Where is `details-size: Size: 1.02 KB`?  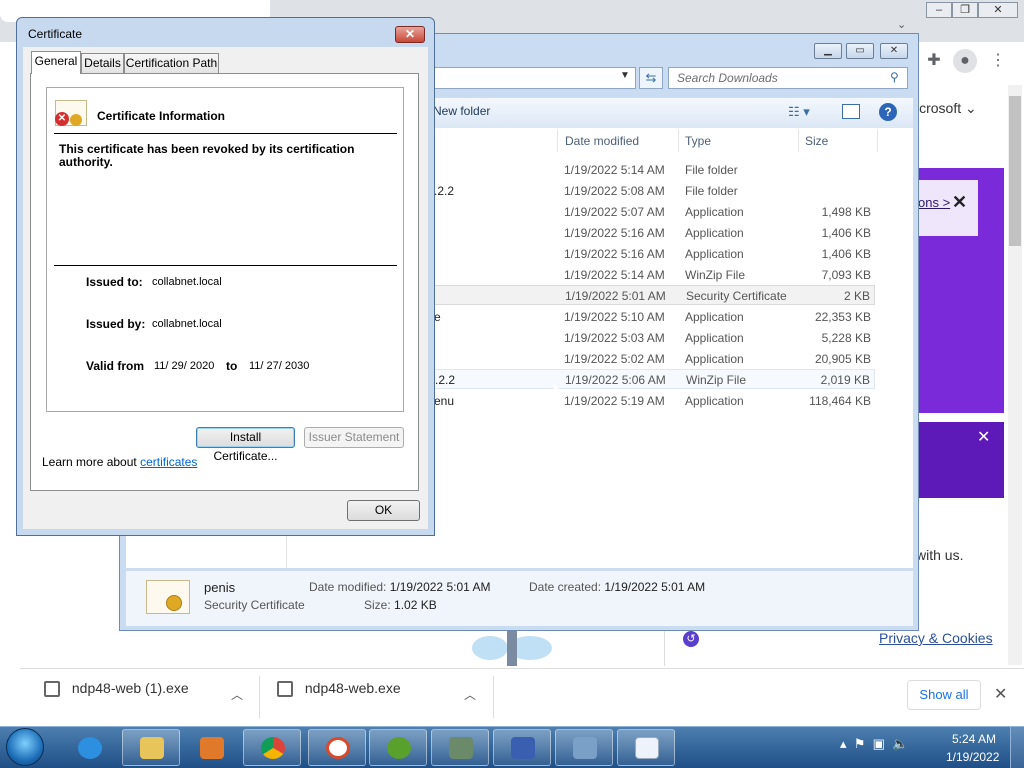 details-size: Size: 1.02 KB is located at coordinates (400, 605).